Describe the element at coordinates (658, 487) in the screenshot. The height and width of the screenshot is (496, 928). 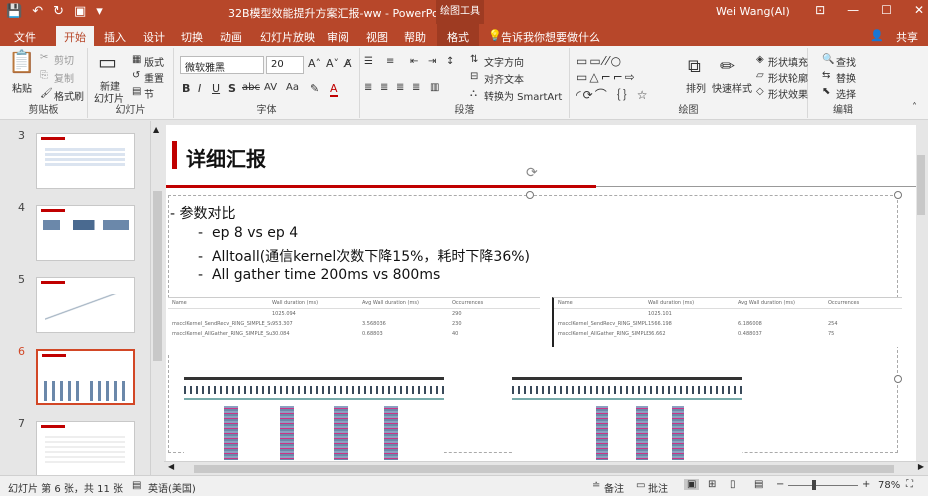
I see `comments-button: 批注` at that location.